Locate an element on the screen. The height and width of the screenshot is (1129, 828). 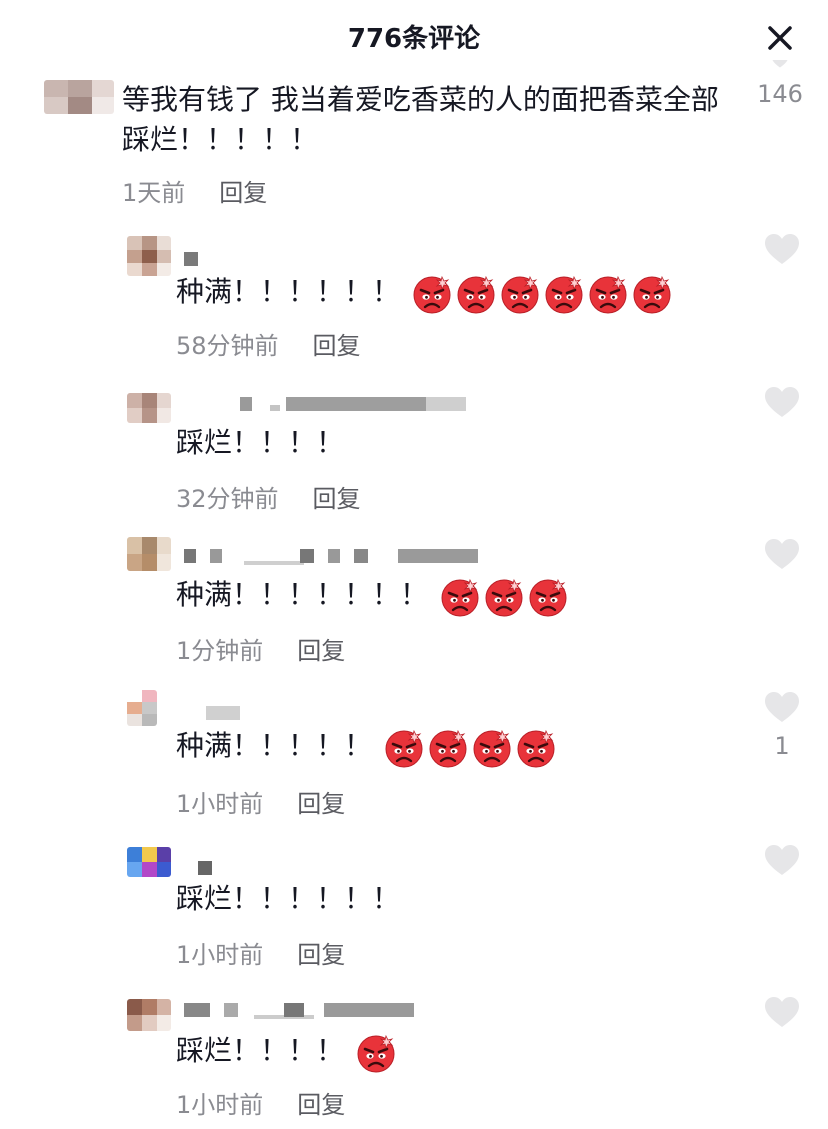
comment-meta: 32分钟前 回复 is located at coordinates (268, 496).